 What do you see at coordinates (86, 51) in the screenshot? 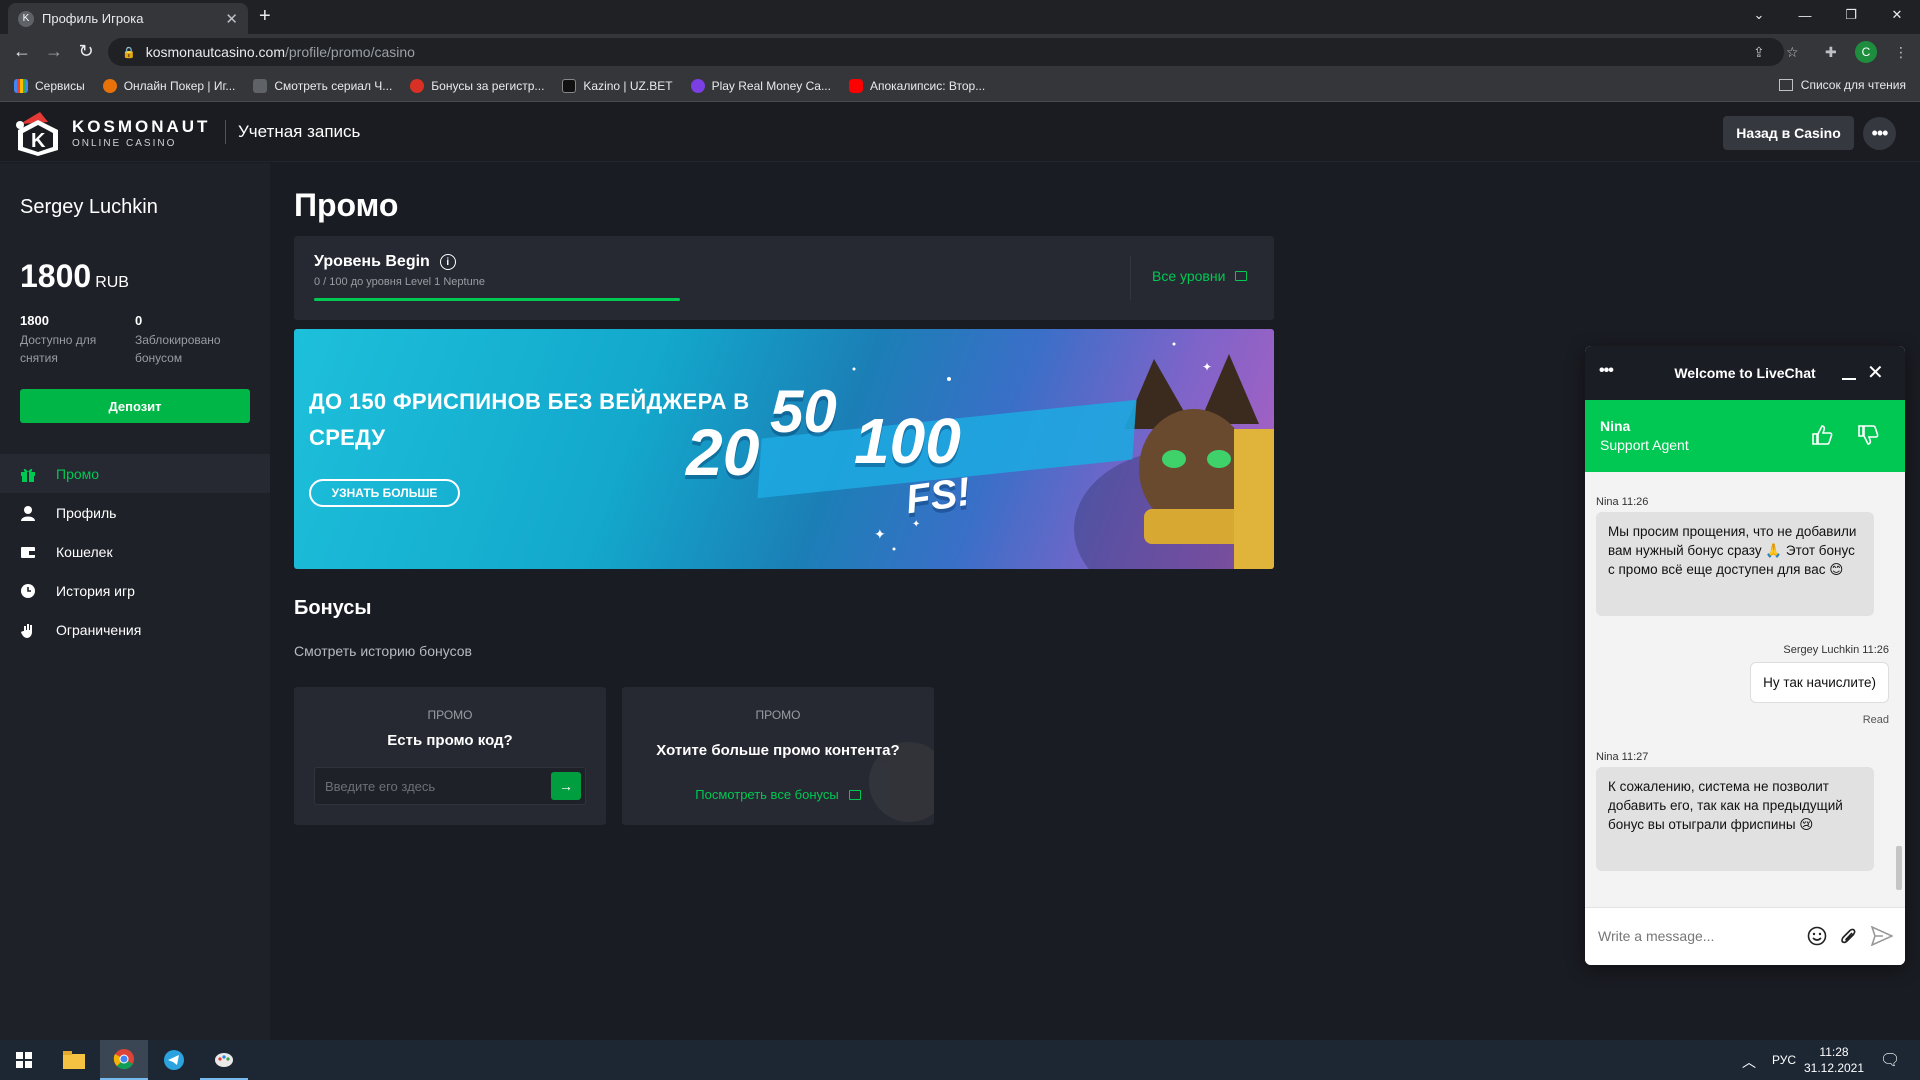
I see `reload-icon: ↻` at bounding box center [86, 51].